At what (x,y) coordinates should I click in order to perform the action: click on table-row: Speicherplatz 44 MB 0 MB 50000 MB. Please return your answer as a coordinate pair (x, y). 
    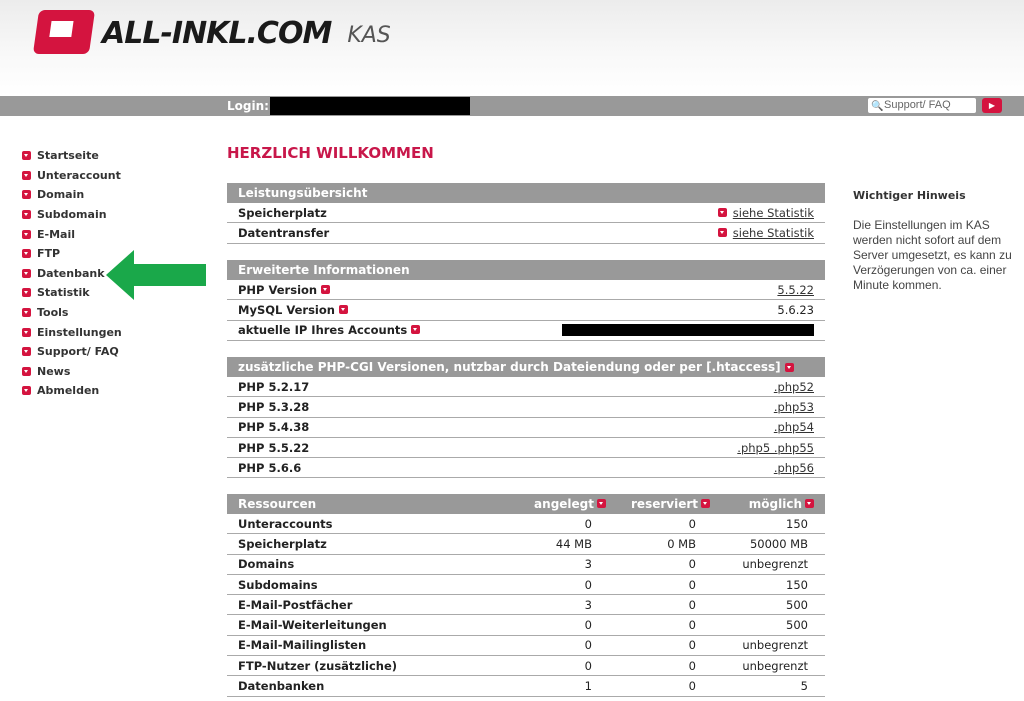
    Looking at the image, I should click on (526, 544).